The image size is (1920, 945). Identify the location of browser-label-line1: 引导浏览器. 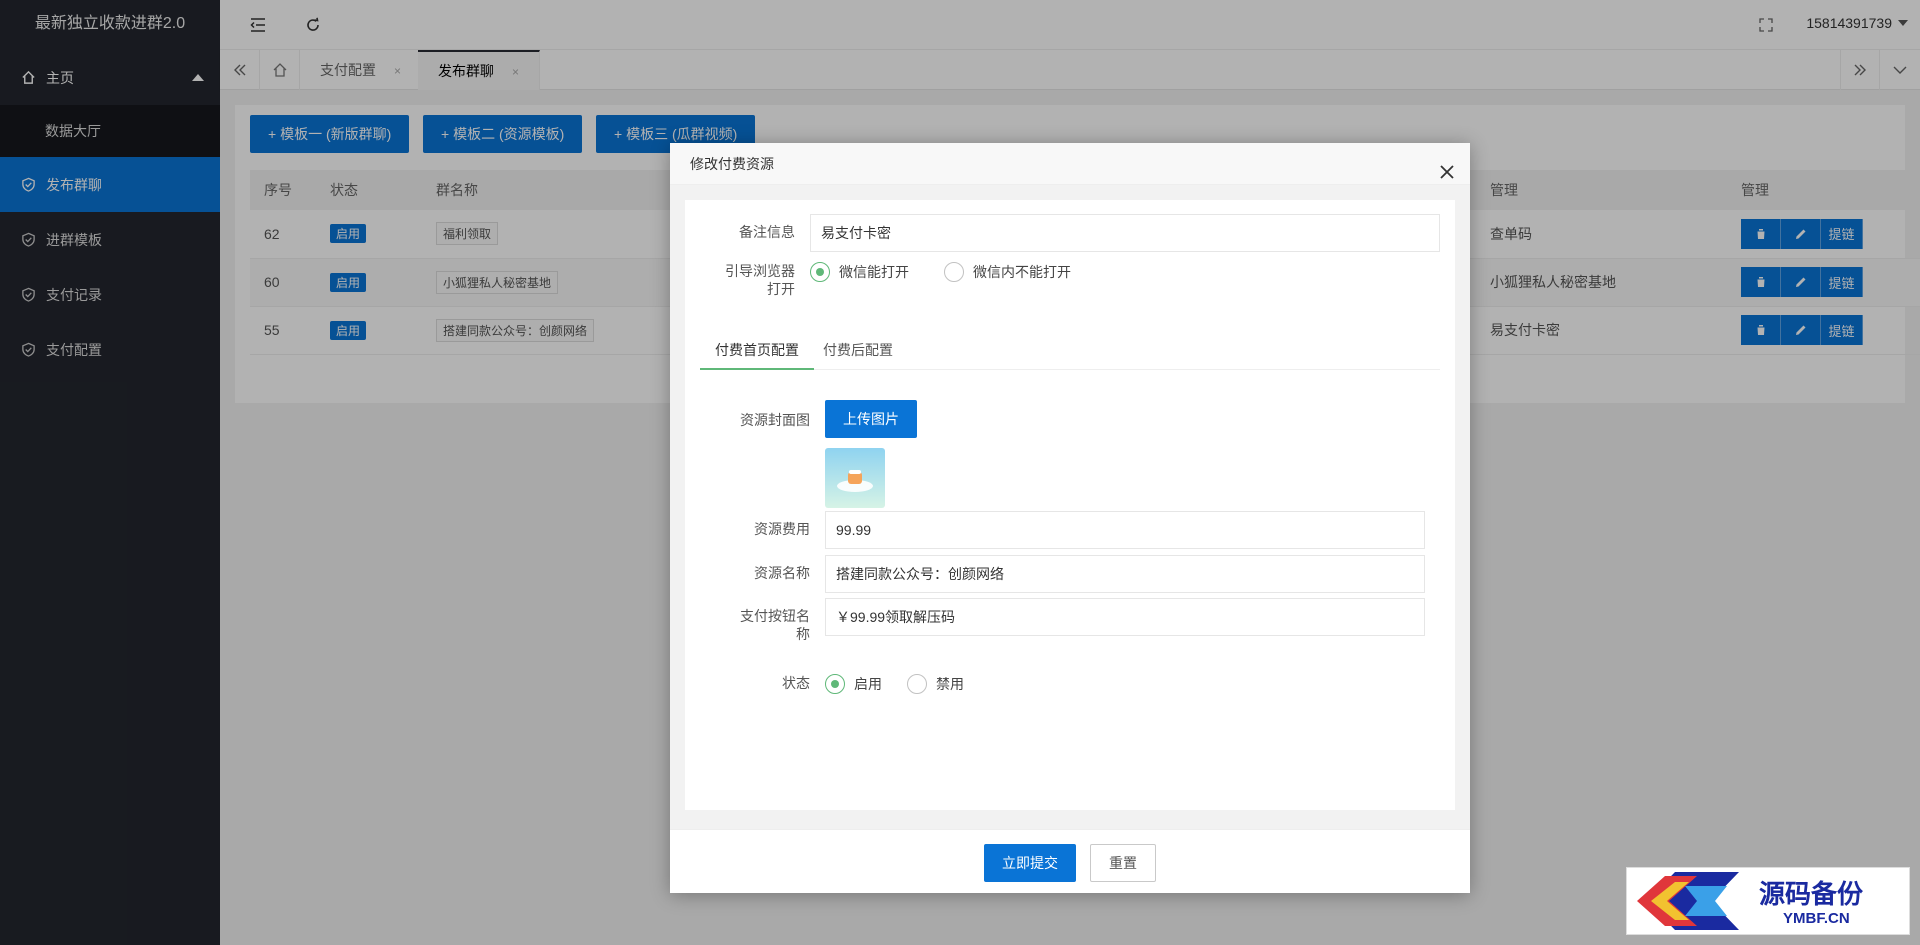
(760, 271).